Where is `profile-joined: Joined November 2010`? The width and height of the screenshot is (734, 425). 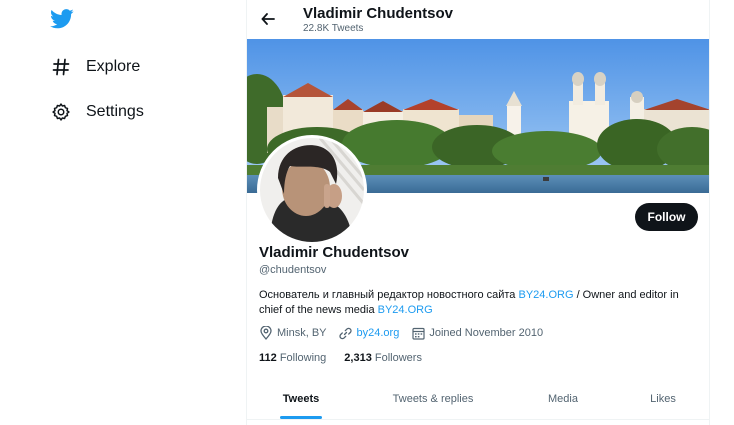
profile-joined: Joined November 2010 is located at coordinates (477, 333).